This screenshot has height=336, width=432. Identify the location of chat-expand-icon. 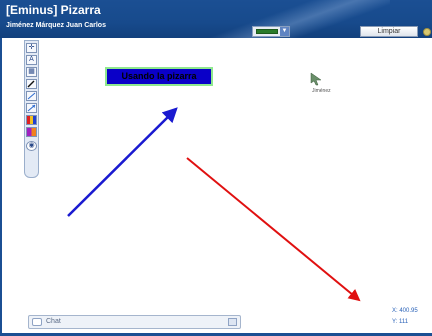
(232, 322).